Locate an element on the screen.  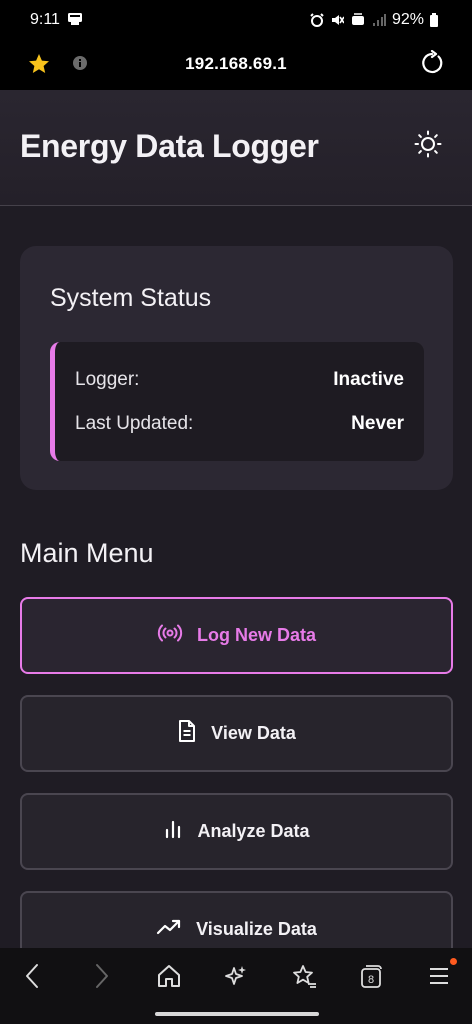
signal-icon is located at coordinates (379, 20).